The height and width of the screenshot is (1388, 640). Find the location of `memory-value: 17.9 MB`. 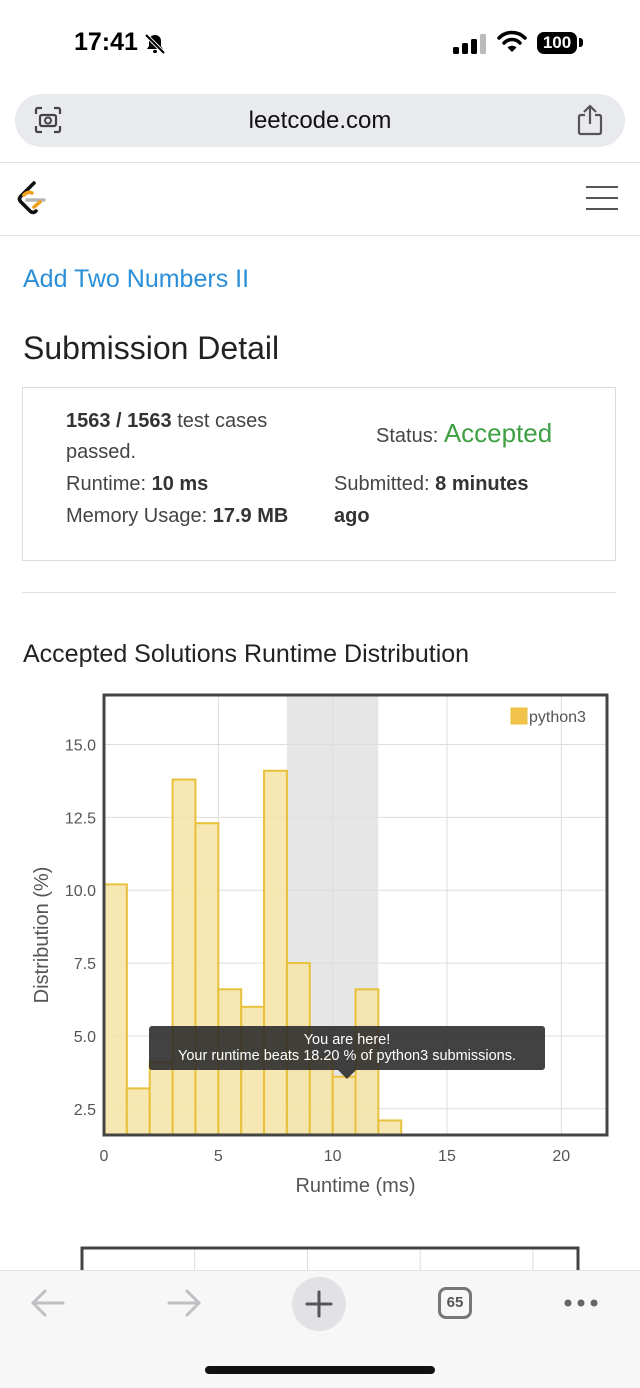

memory-value: 17.9 MB is located at coordinates (250, 516).